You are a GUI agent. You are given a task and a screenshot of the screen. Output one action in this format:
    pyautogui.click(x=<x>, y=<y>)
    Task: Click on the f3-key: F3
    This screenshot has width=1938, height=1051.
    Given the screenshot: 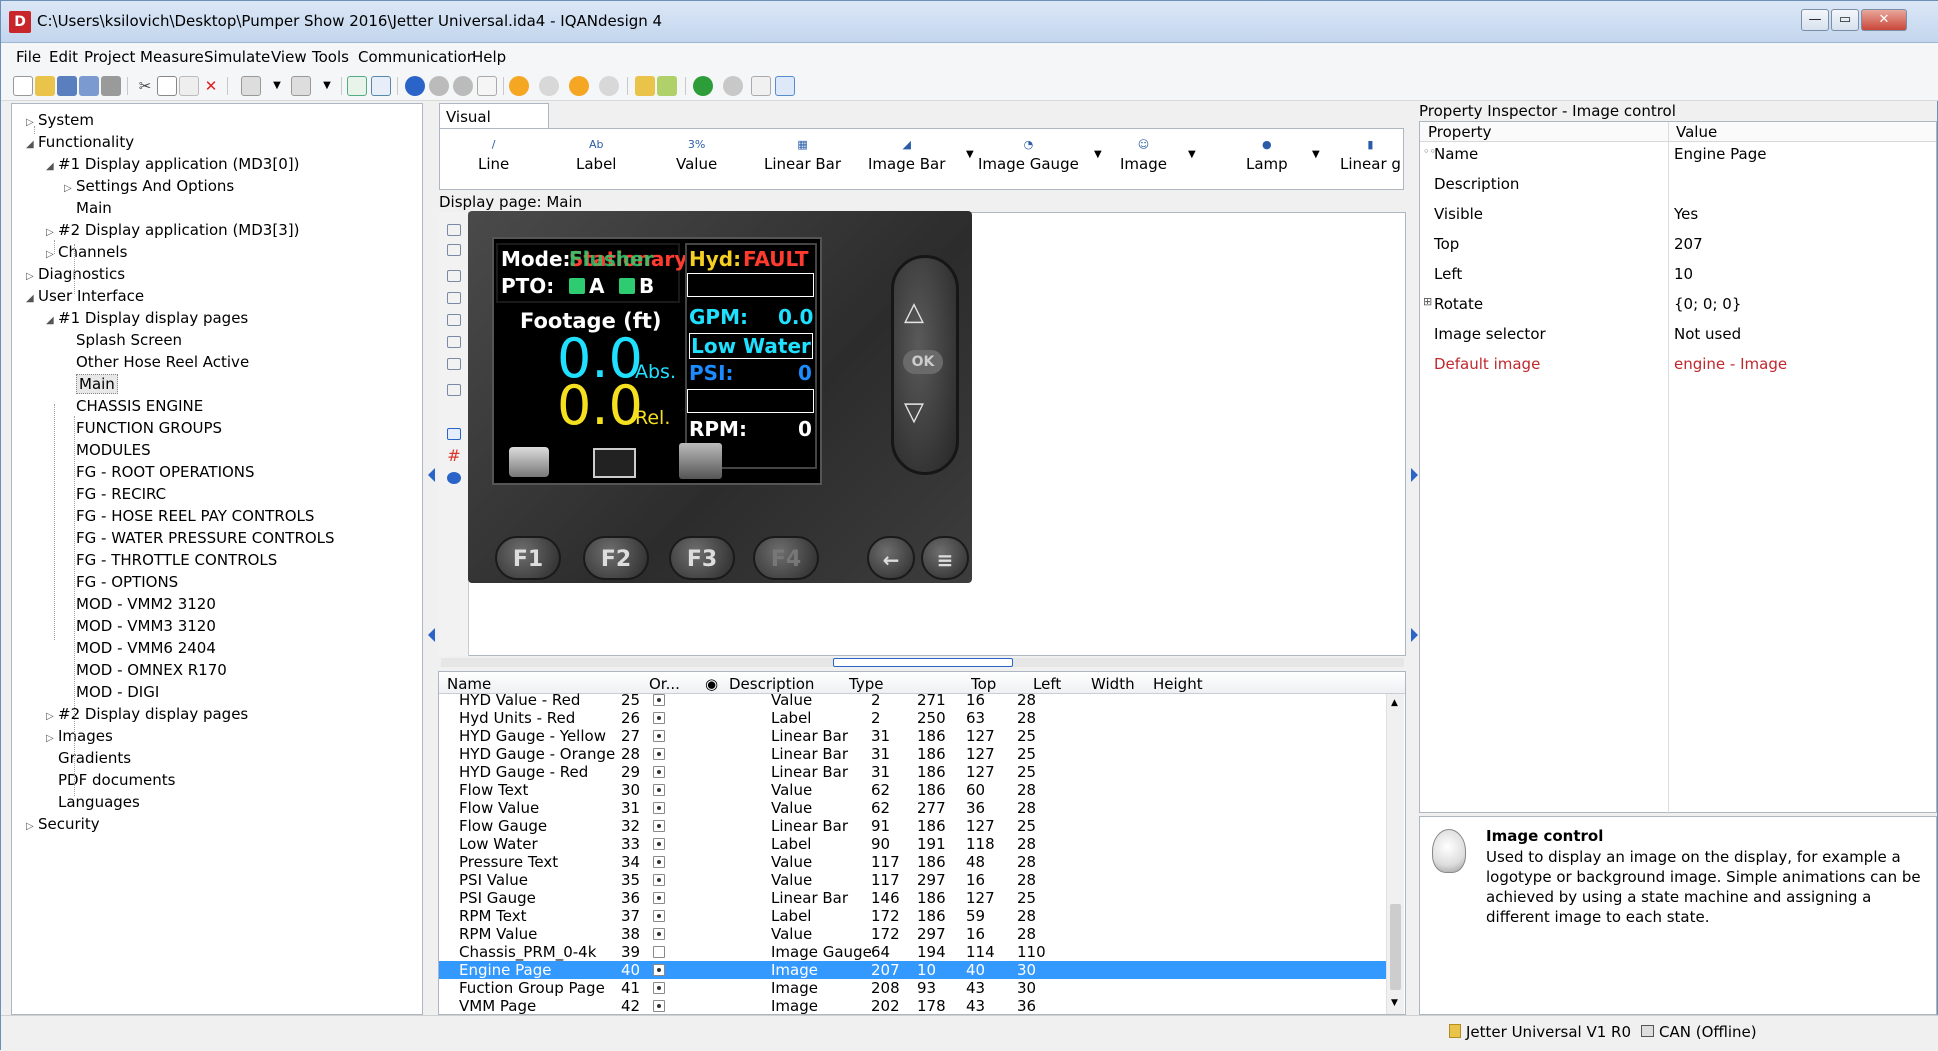 What is the action you would take?
    pyautogui.click(x=702, y=558)
    